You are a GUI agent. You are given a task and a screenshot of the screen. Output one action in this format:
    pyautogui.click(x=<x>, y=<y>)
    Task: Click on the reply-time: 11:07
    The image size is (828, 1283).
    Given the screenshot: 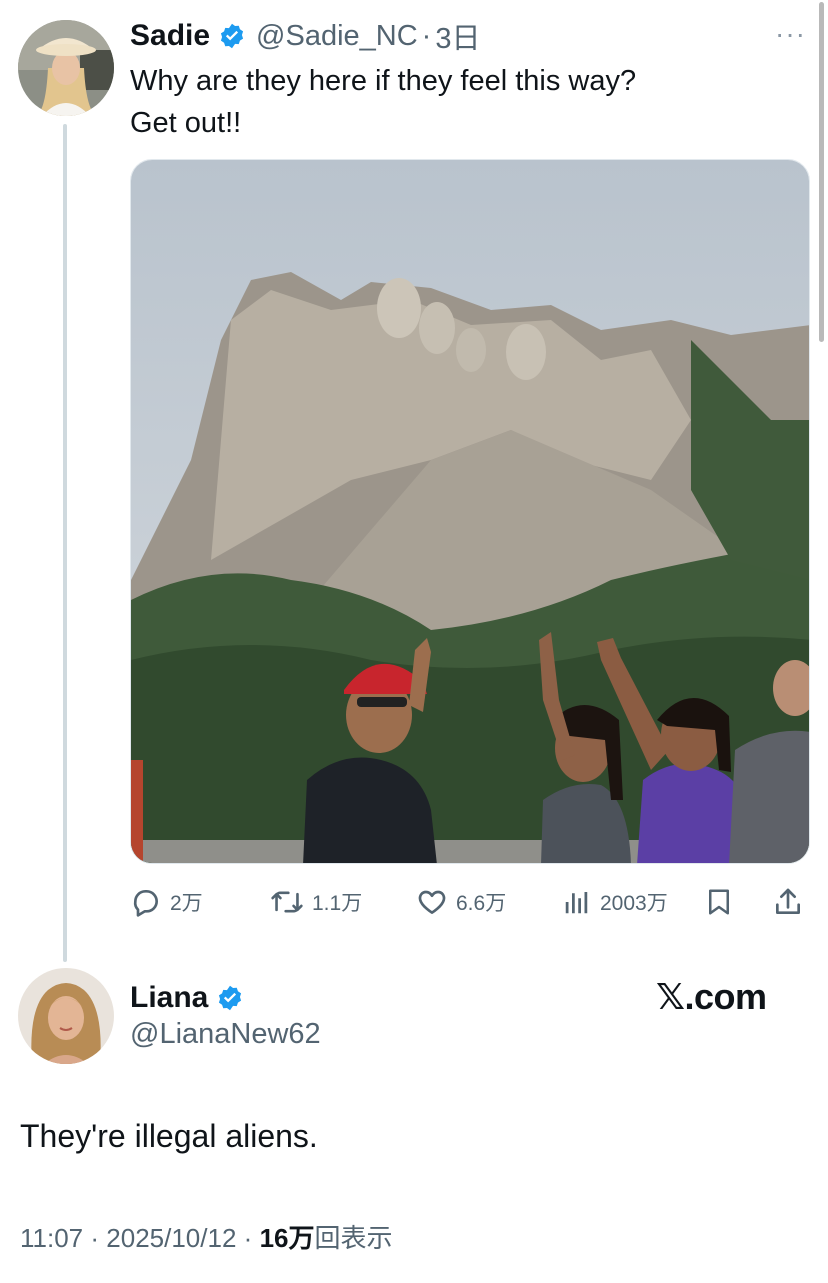 What is the action you would take?
    pyautogui.click(x=51, y=1238)
    